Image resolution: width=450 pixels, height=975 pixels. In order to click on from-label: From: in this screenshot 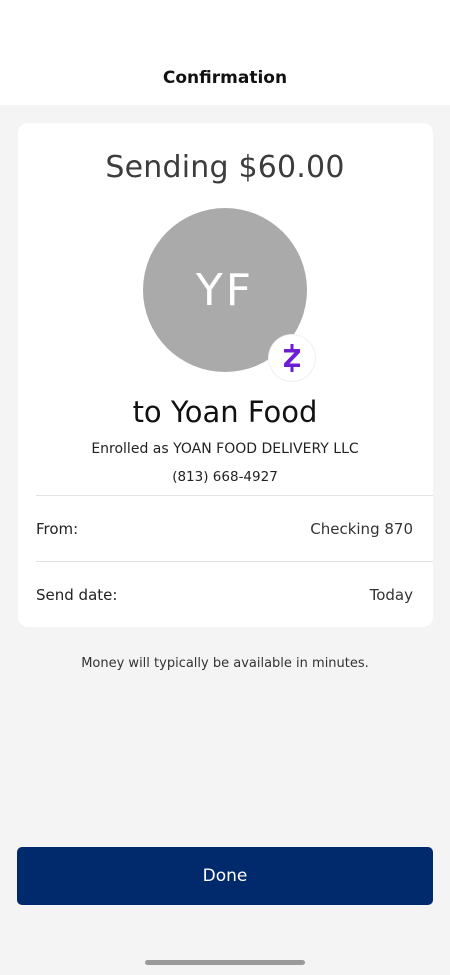, I will do `click(57, 529)`.